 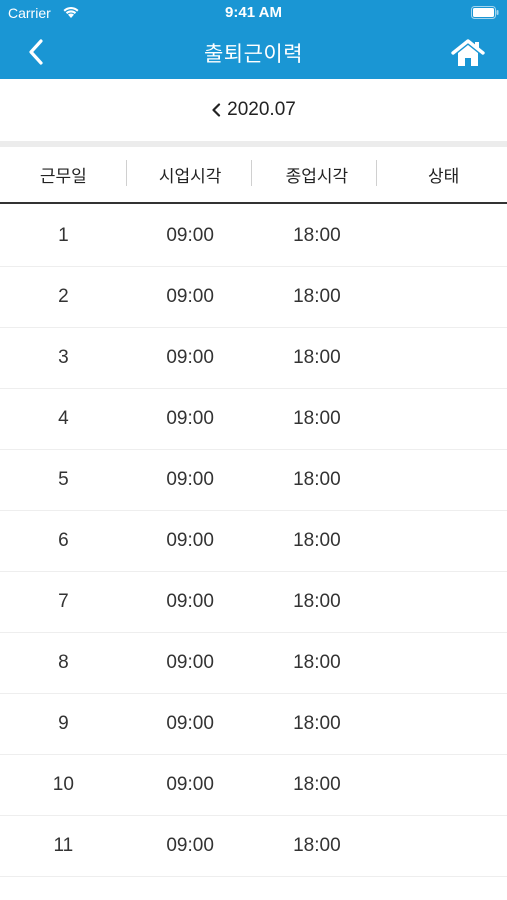 I want to click on month-label: 2020.07, so click(x=261, y=109).